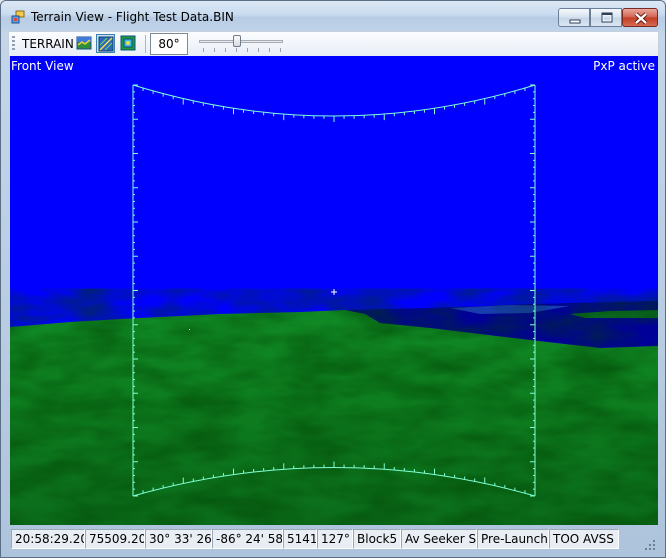  What do you see at coordinates (42, 66) in the screenshot?
I see `view-label: Front View` at bounding box center [42, 66].